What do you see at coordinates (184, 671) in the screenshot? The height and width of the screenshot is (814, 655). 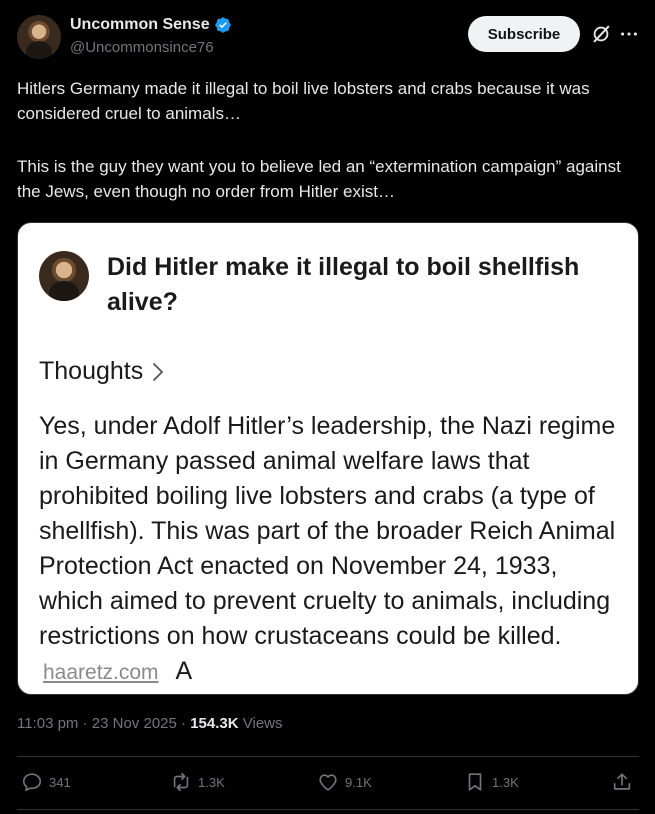 I see `card-answer-trailing: A` at bounding box center [184, 671].